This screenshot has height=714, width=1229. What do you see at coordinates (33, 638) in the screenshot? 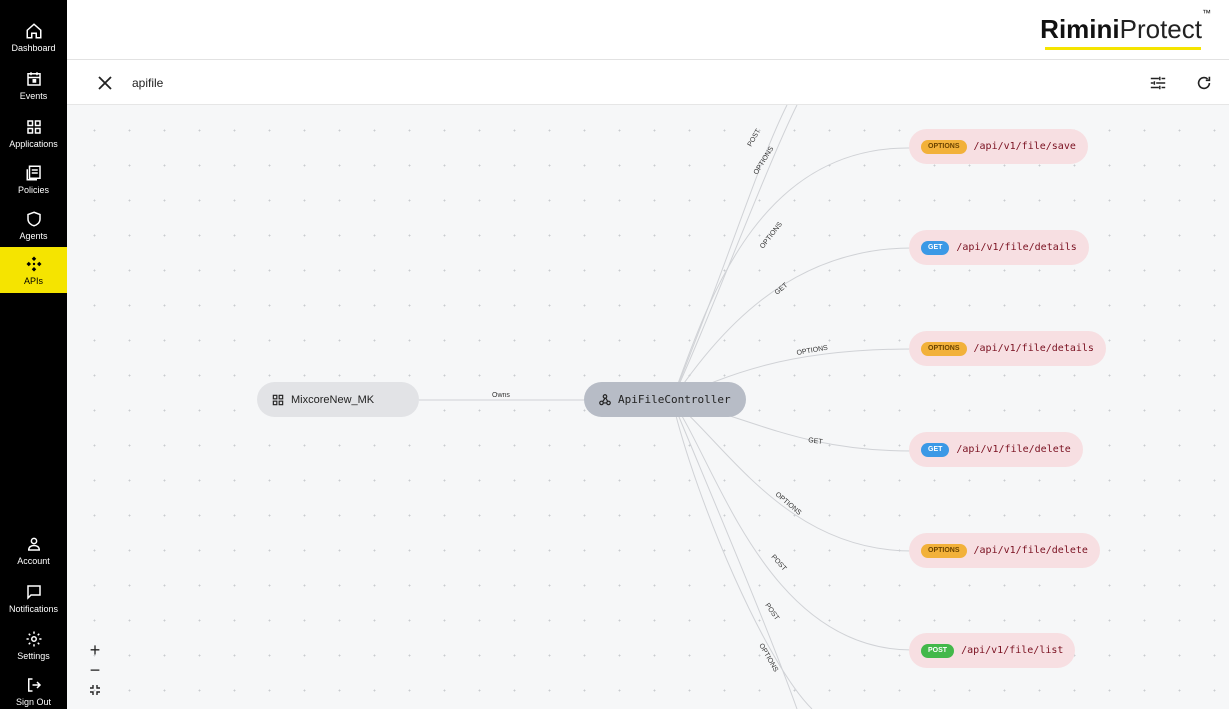
I see `gear-icon` at bounding box center [33, 638].